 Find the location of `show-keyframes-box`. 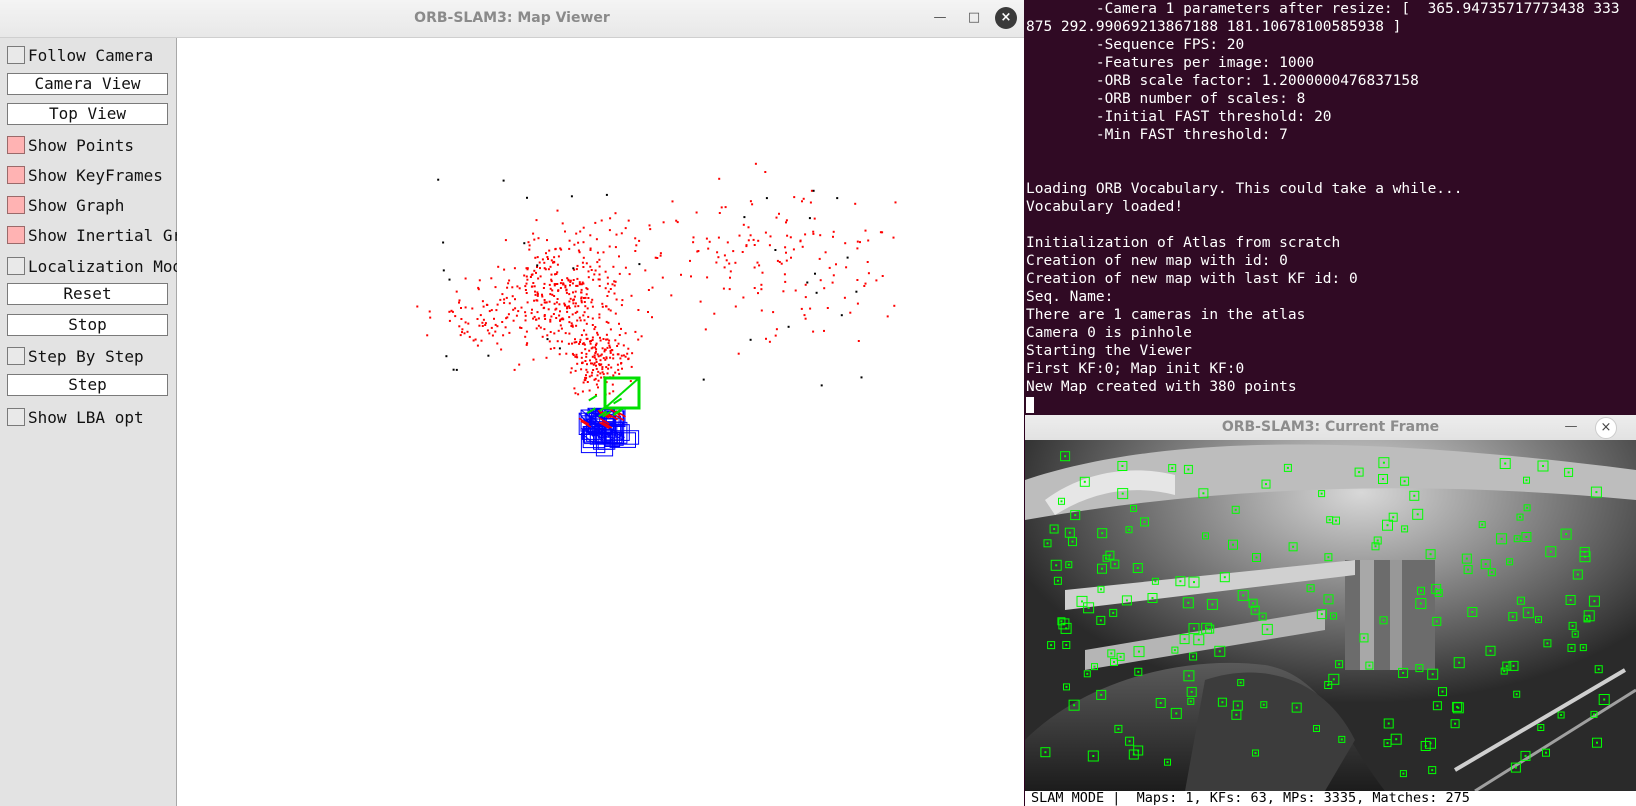

show-keyframes-box is located at coordinates (16, 175).